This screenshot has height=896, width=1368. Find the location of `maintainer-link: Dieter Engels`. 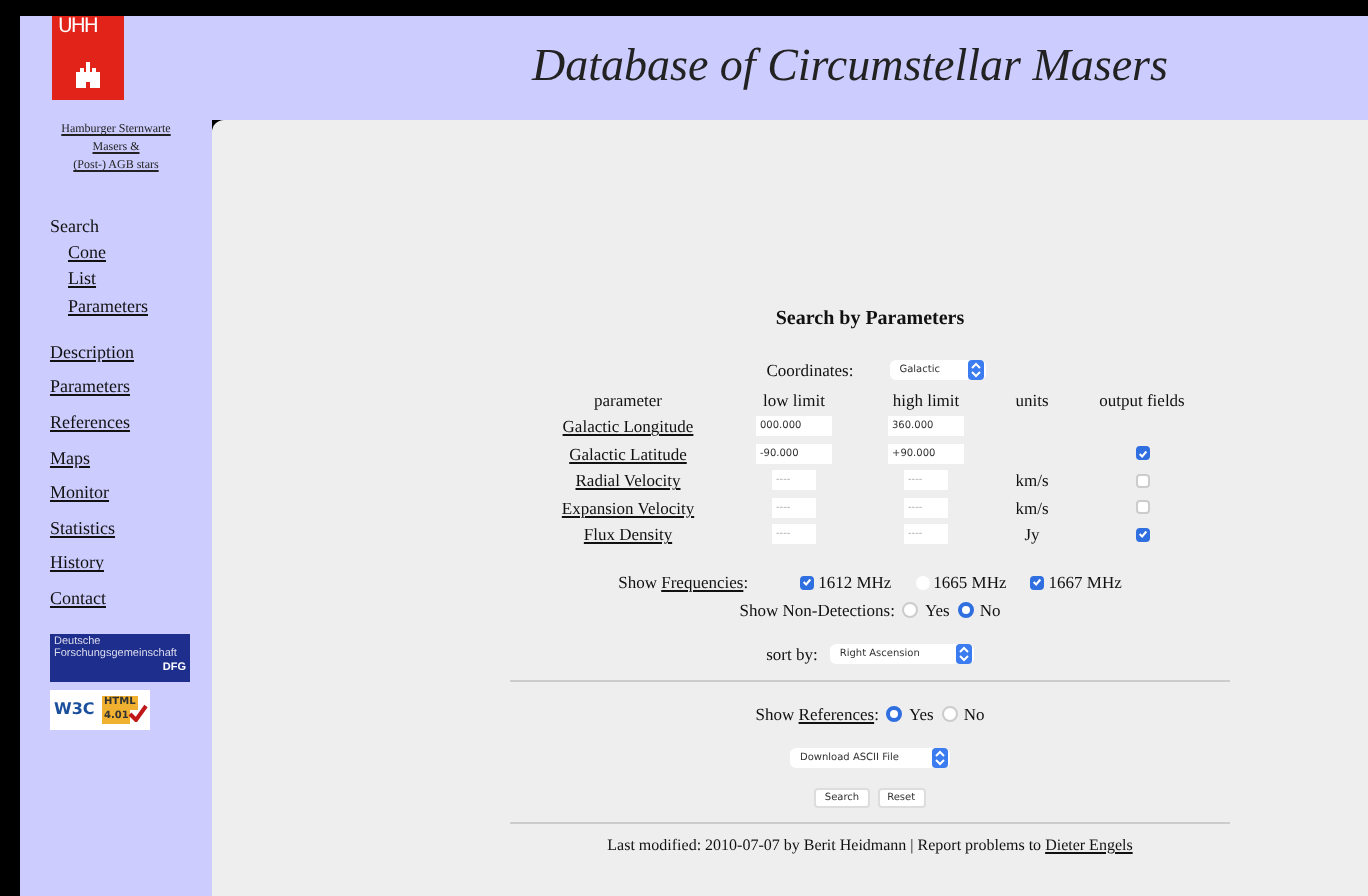

maintainer-link: Dieter Engels is located at coordinates (1089, 845).